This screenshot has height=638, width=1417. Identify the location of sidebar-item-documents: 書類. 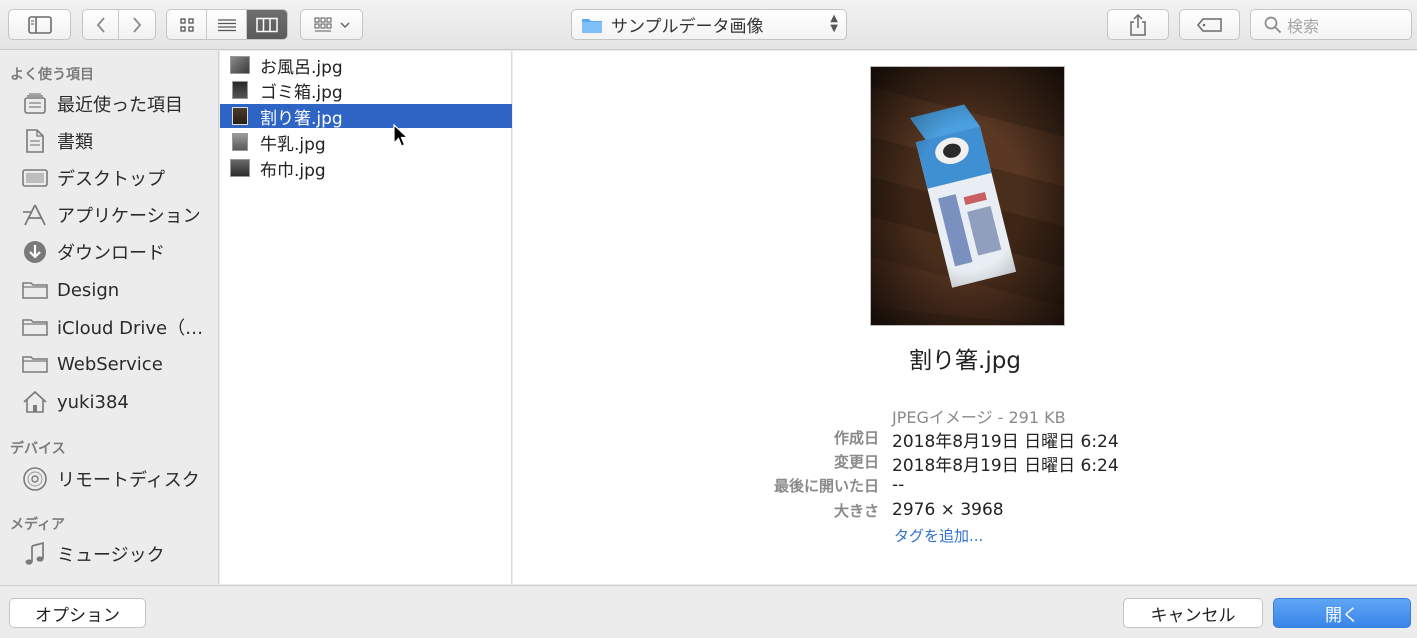
(109, 141).